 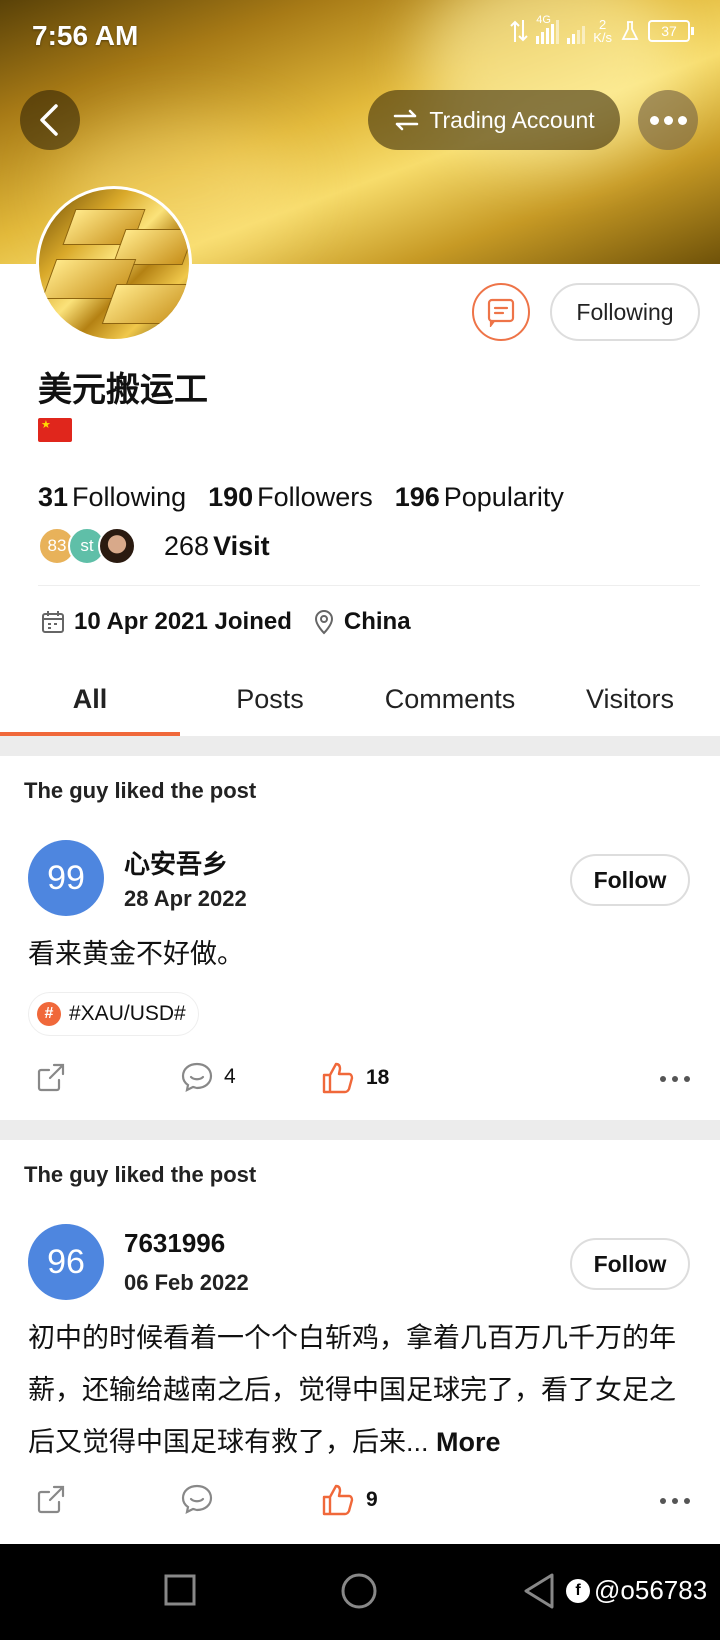 I want to click on post-actions: 4 18, so click(x=360, y=1080).